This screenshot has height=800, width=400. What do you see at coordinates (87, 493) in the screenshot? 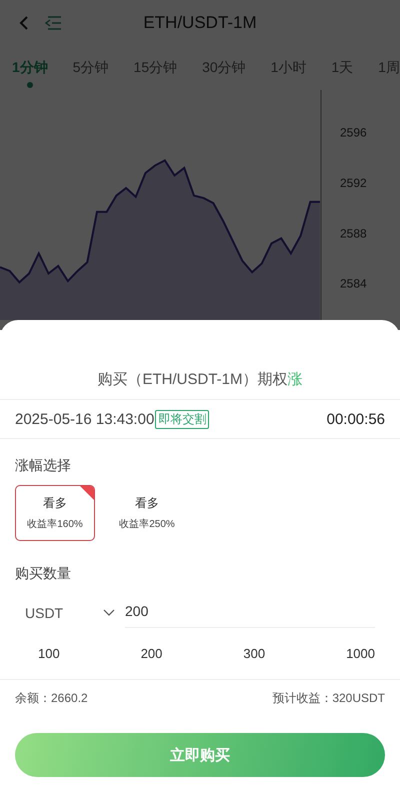
I see `corner-flag-icon` at bounding box center [87, 493].